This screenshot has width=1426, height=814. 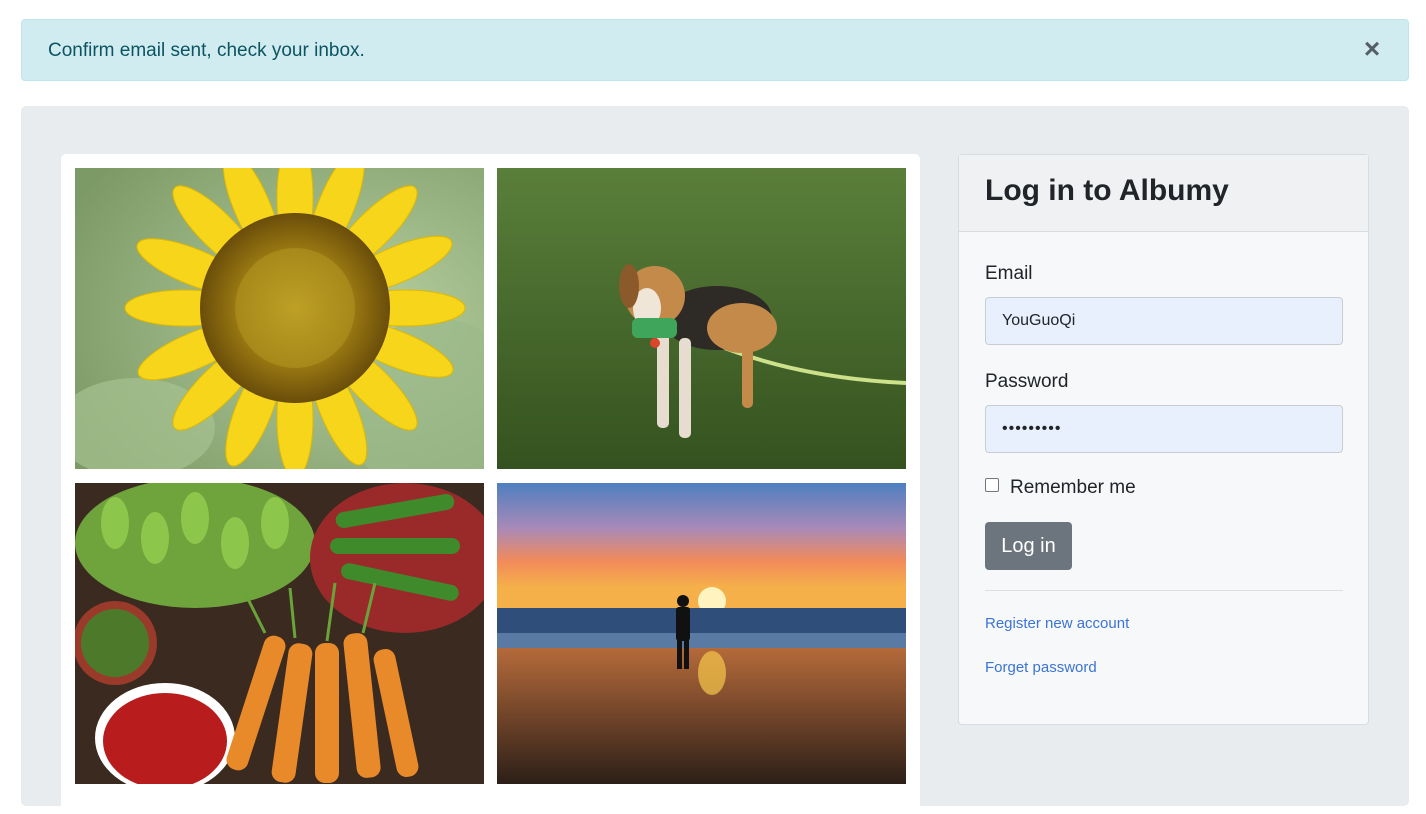 I want to click on vegetables-photo, so click(x=279, y=633).